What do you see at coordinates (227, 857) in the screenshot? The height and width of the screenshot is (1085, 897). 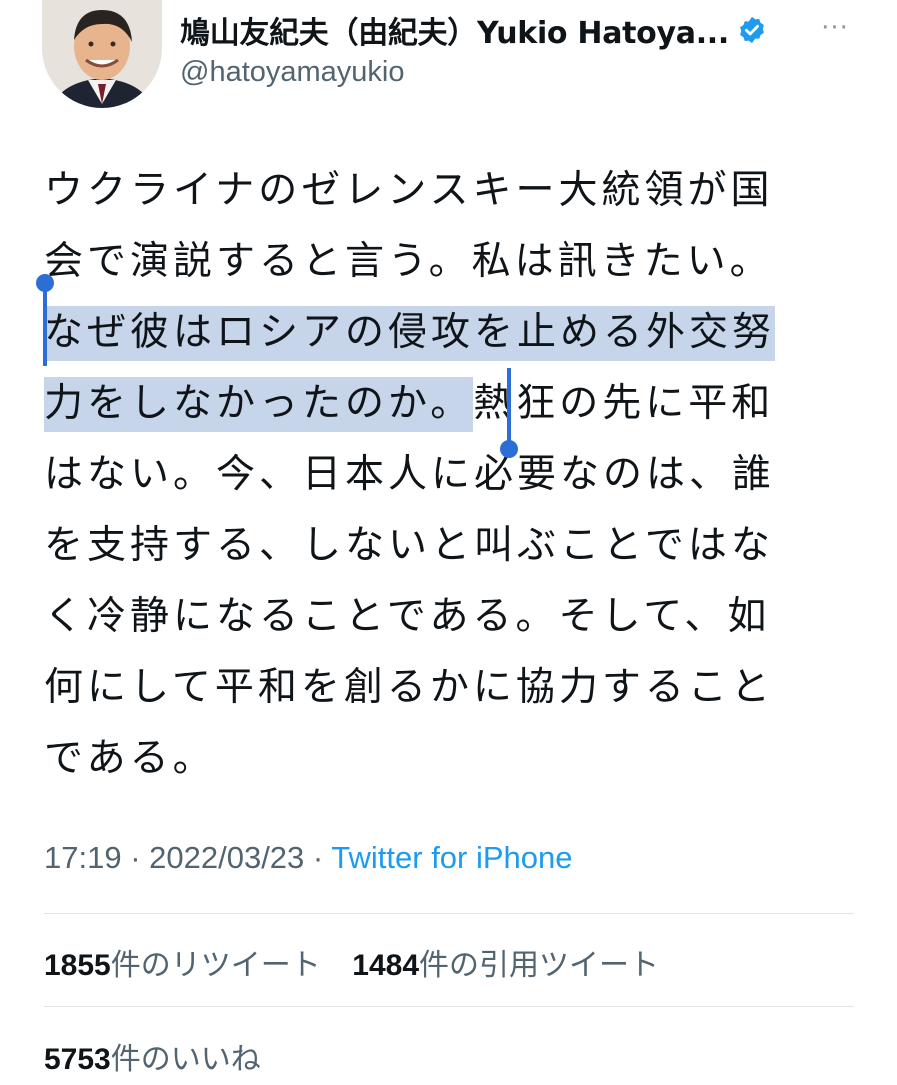 I see `tweet-date: 2022/03/23` at bounding box center [227, 857].